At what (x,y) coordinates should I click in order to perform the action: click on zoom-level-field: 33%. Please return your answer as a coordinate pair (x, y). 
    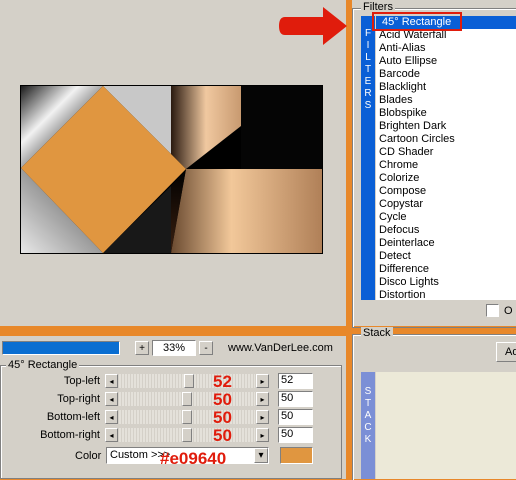
    Looking at the image, I should click on (174, 348).